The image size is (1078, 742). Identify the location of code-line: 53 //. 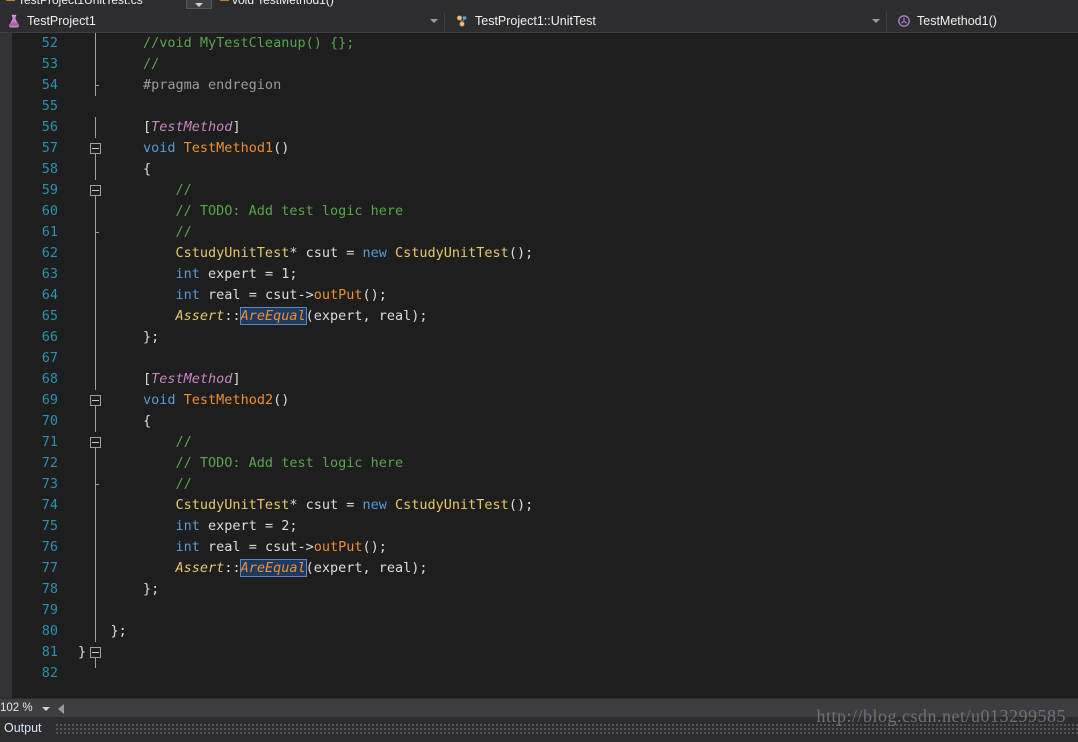
(545, 64).